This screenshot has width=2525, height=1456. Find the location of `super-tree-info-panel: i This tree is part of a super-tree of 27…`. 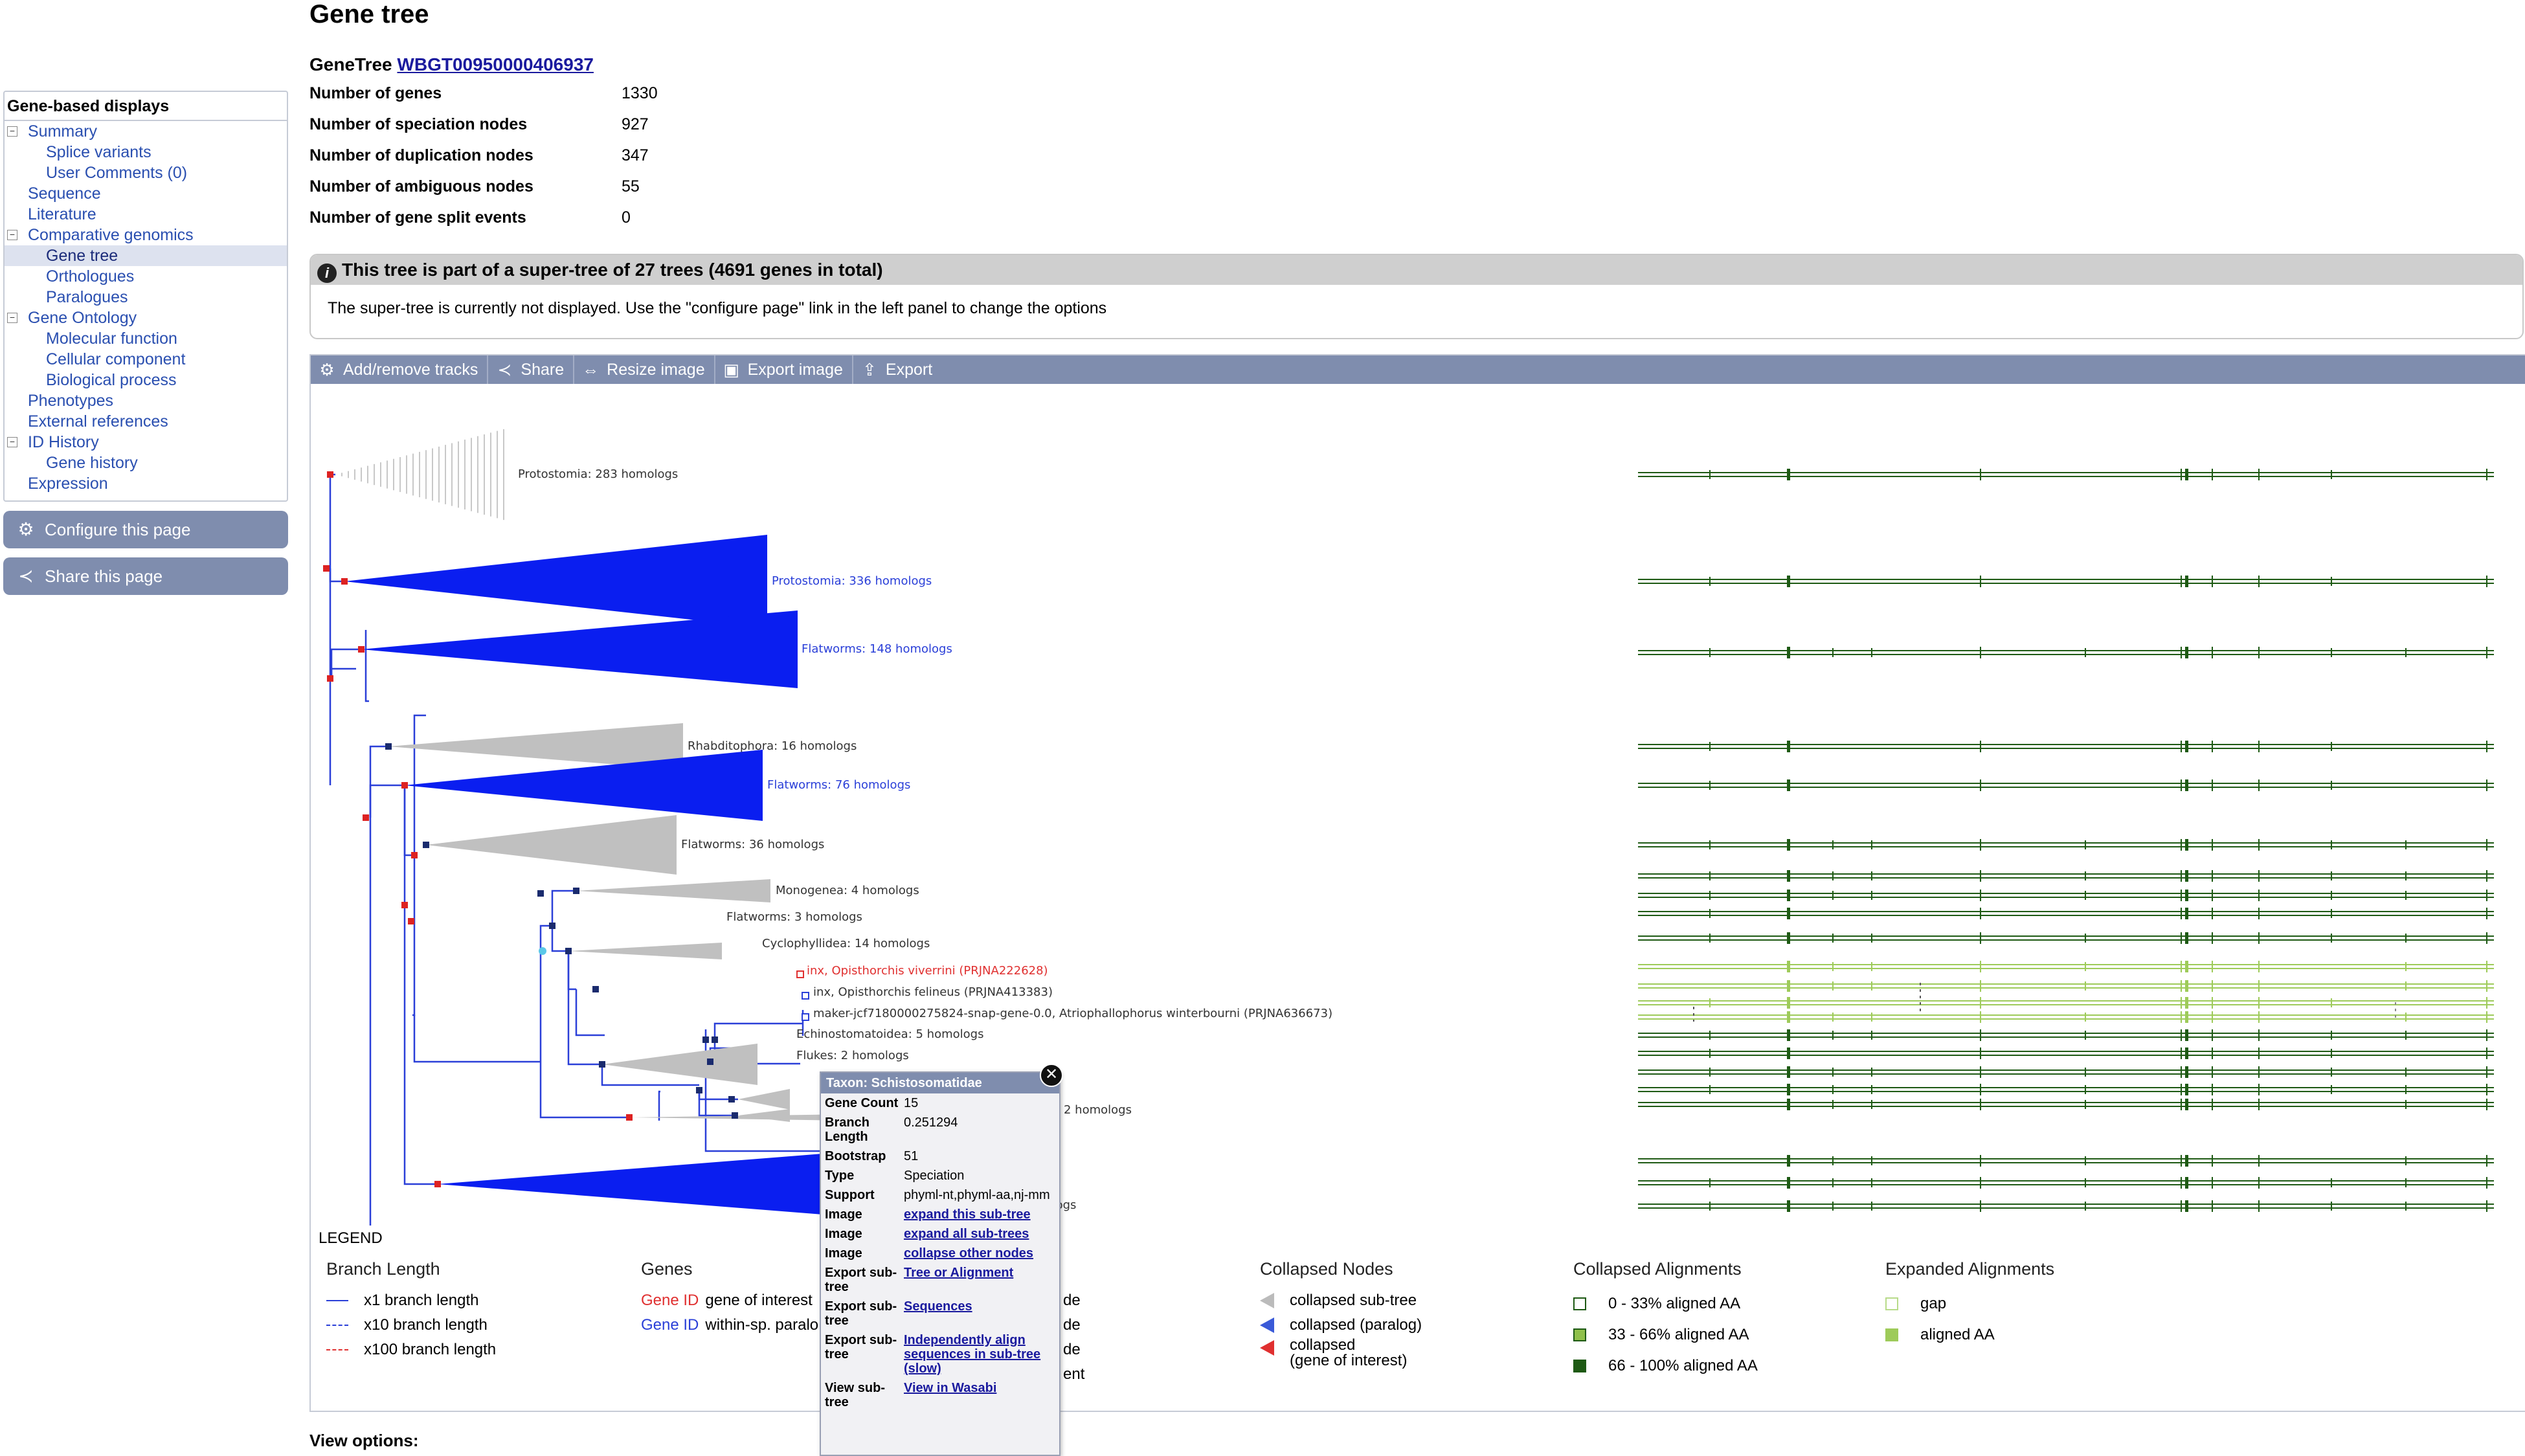

super-tree-info-panel: i This tree is part of a super-tree of 27… is located at coordinates (1416, 296).